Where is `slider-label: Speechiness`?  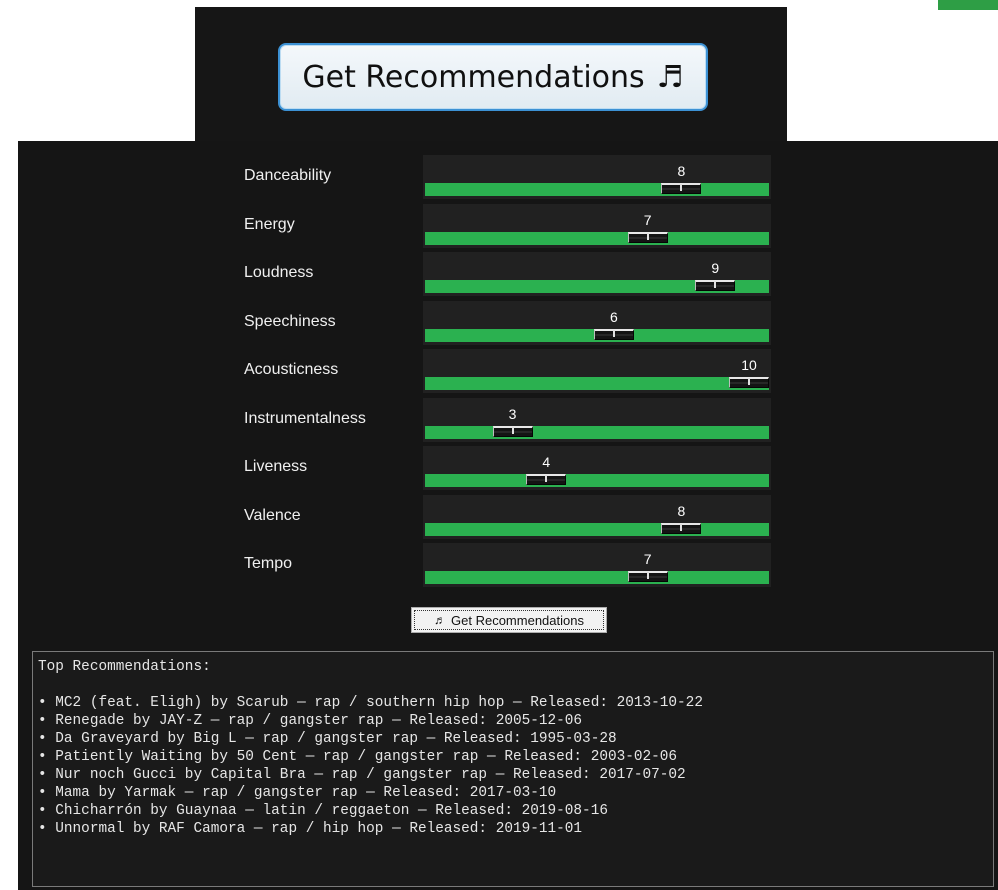 slider-label: Speechiness is located at coordinates (290, 321).